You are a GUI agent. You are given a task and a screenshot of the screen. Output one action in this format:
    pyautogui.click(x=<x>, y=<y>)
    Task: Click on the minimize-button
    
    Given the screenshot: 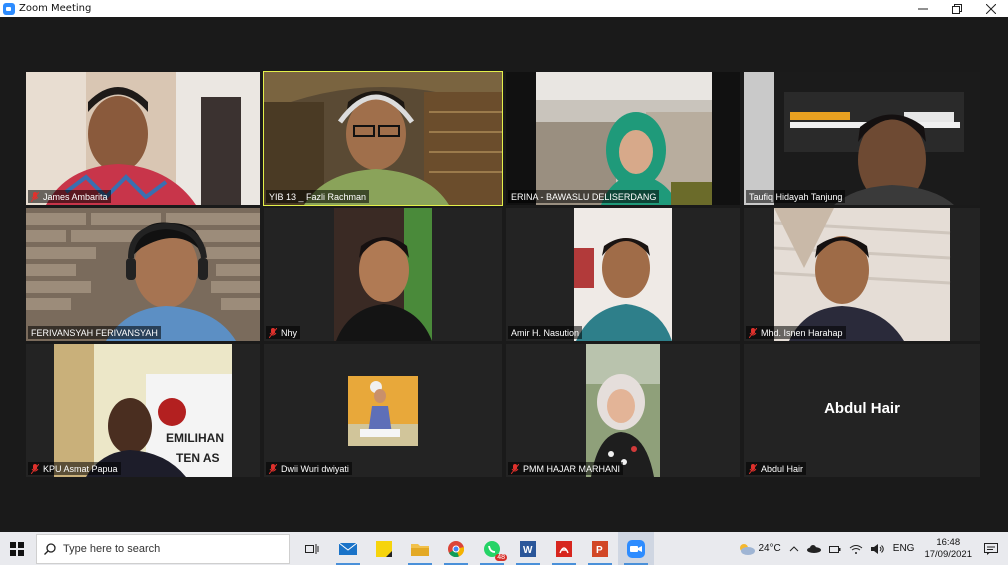 What is the action you would take?
    pyautogui.click(x=923, y=8)
    